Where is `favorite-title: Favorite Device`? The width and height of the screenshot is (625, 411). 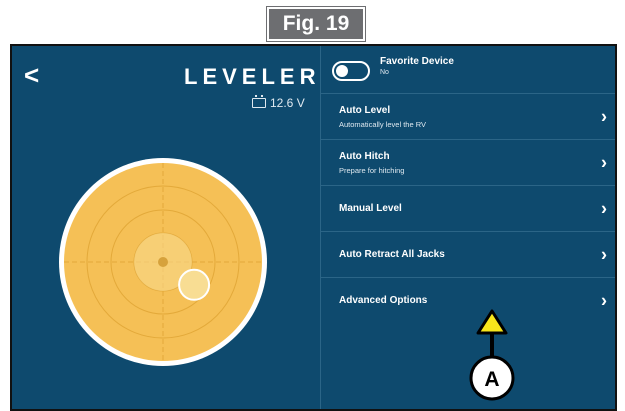 favorite-title: Favorite Device is located at coordinates (417, 61).